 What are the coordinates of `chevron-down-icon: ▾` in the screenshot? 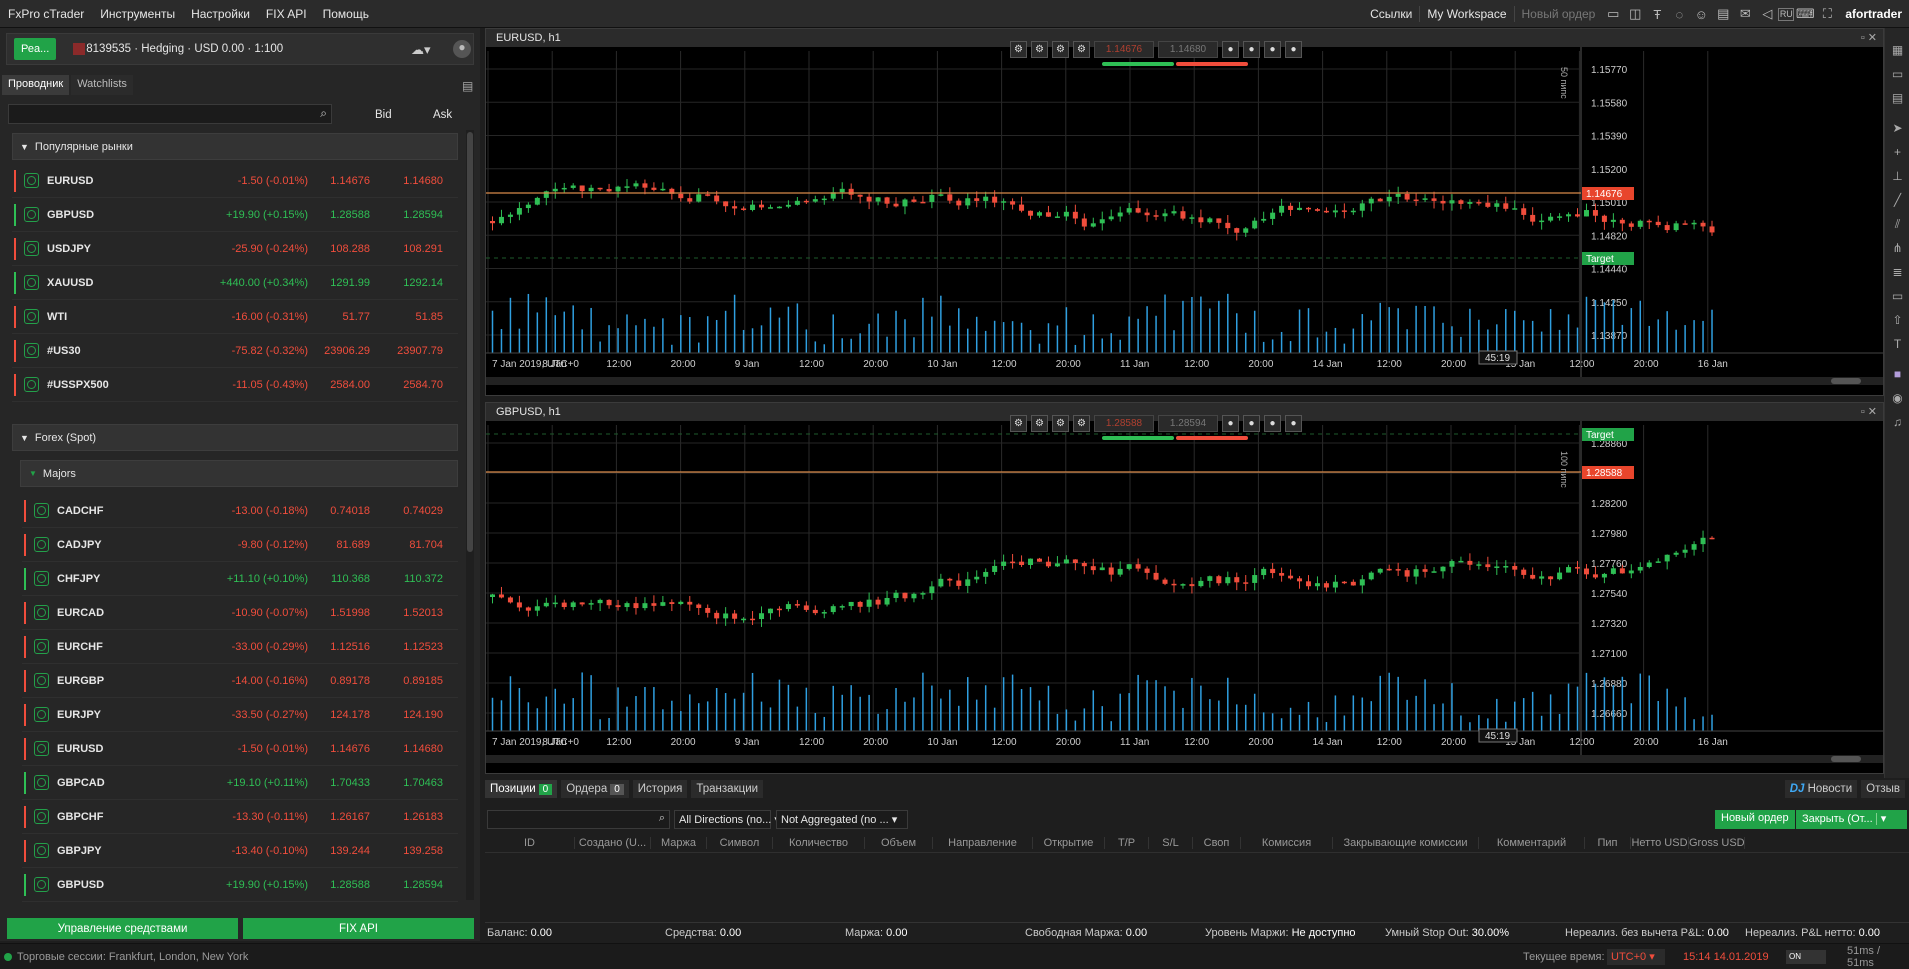 It's located at (1881, 819).